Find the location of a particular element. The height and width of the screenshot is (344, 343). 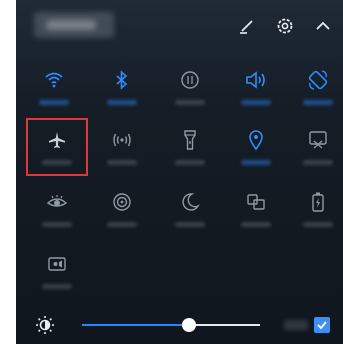

tile-hotspot is located at coordinates (122, 150).